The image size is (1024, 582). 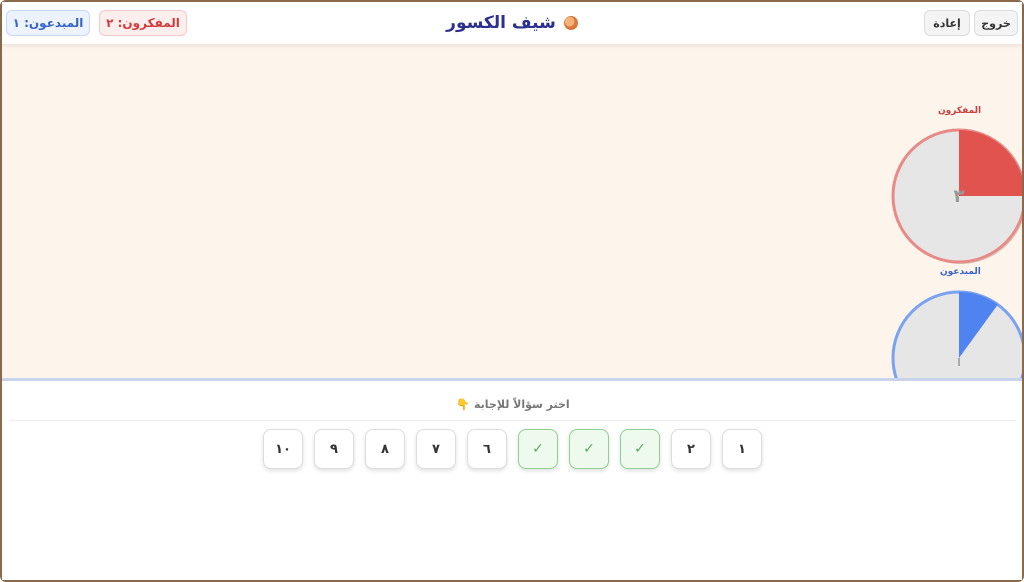 What do you see at coordinates (959, 196) in the screenshot?
I see `thinkers-pie-center-label: ٣` at bounding box center [959, 196].